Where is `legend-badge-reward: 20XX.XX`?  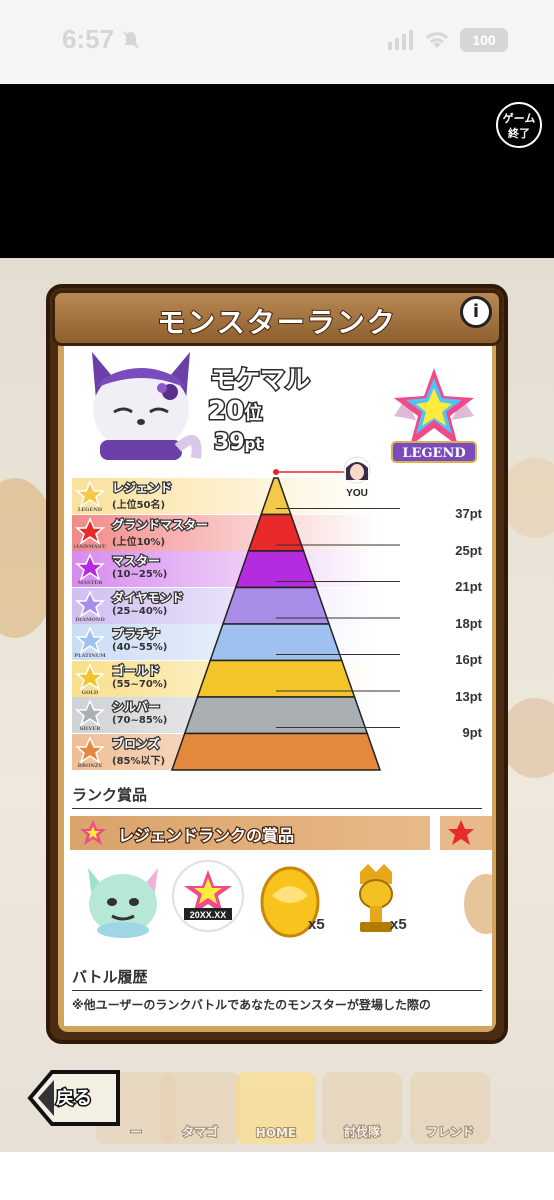 legend-badge-reward: 20XX.XX is located at coordinates (208, 896).